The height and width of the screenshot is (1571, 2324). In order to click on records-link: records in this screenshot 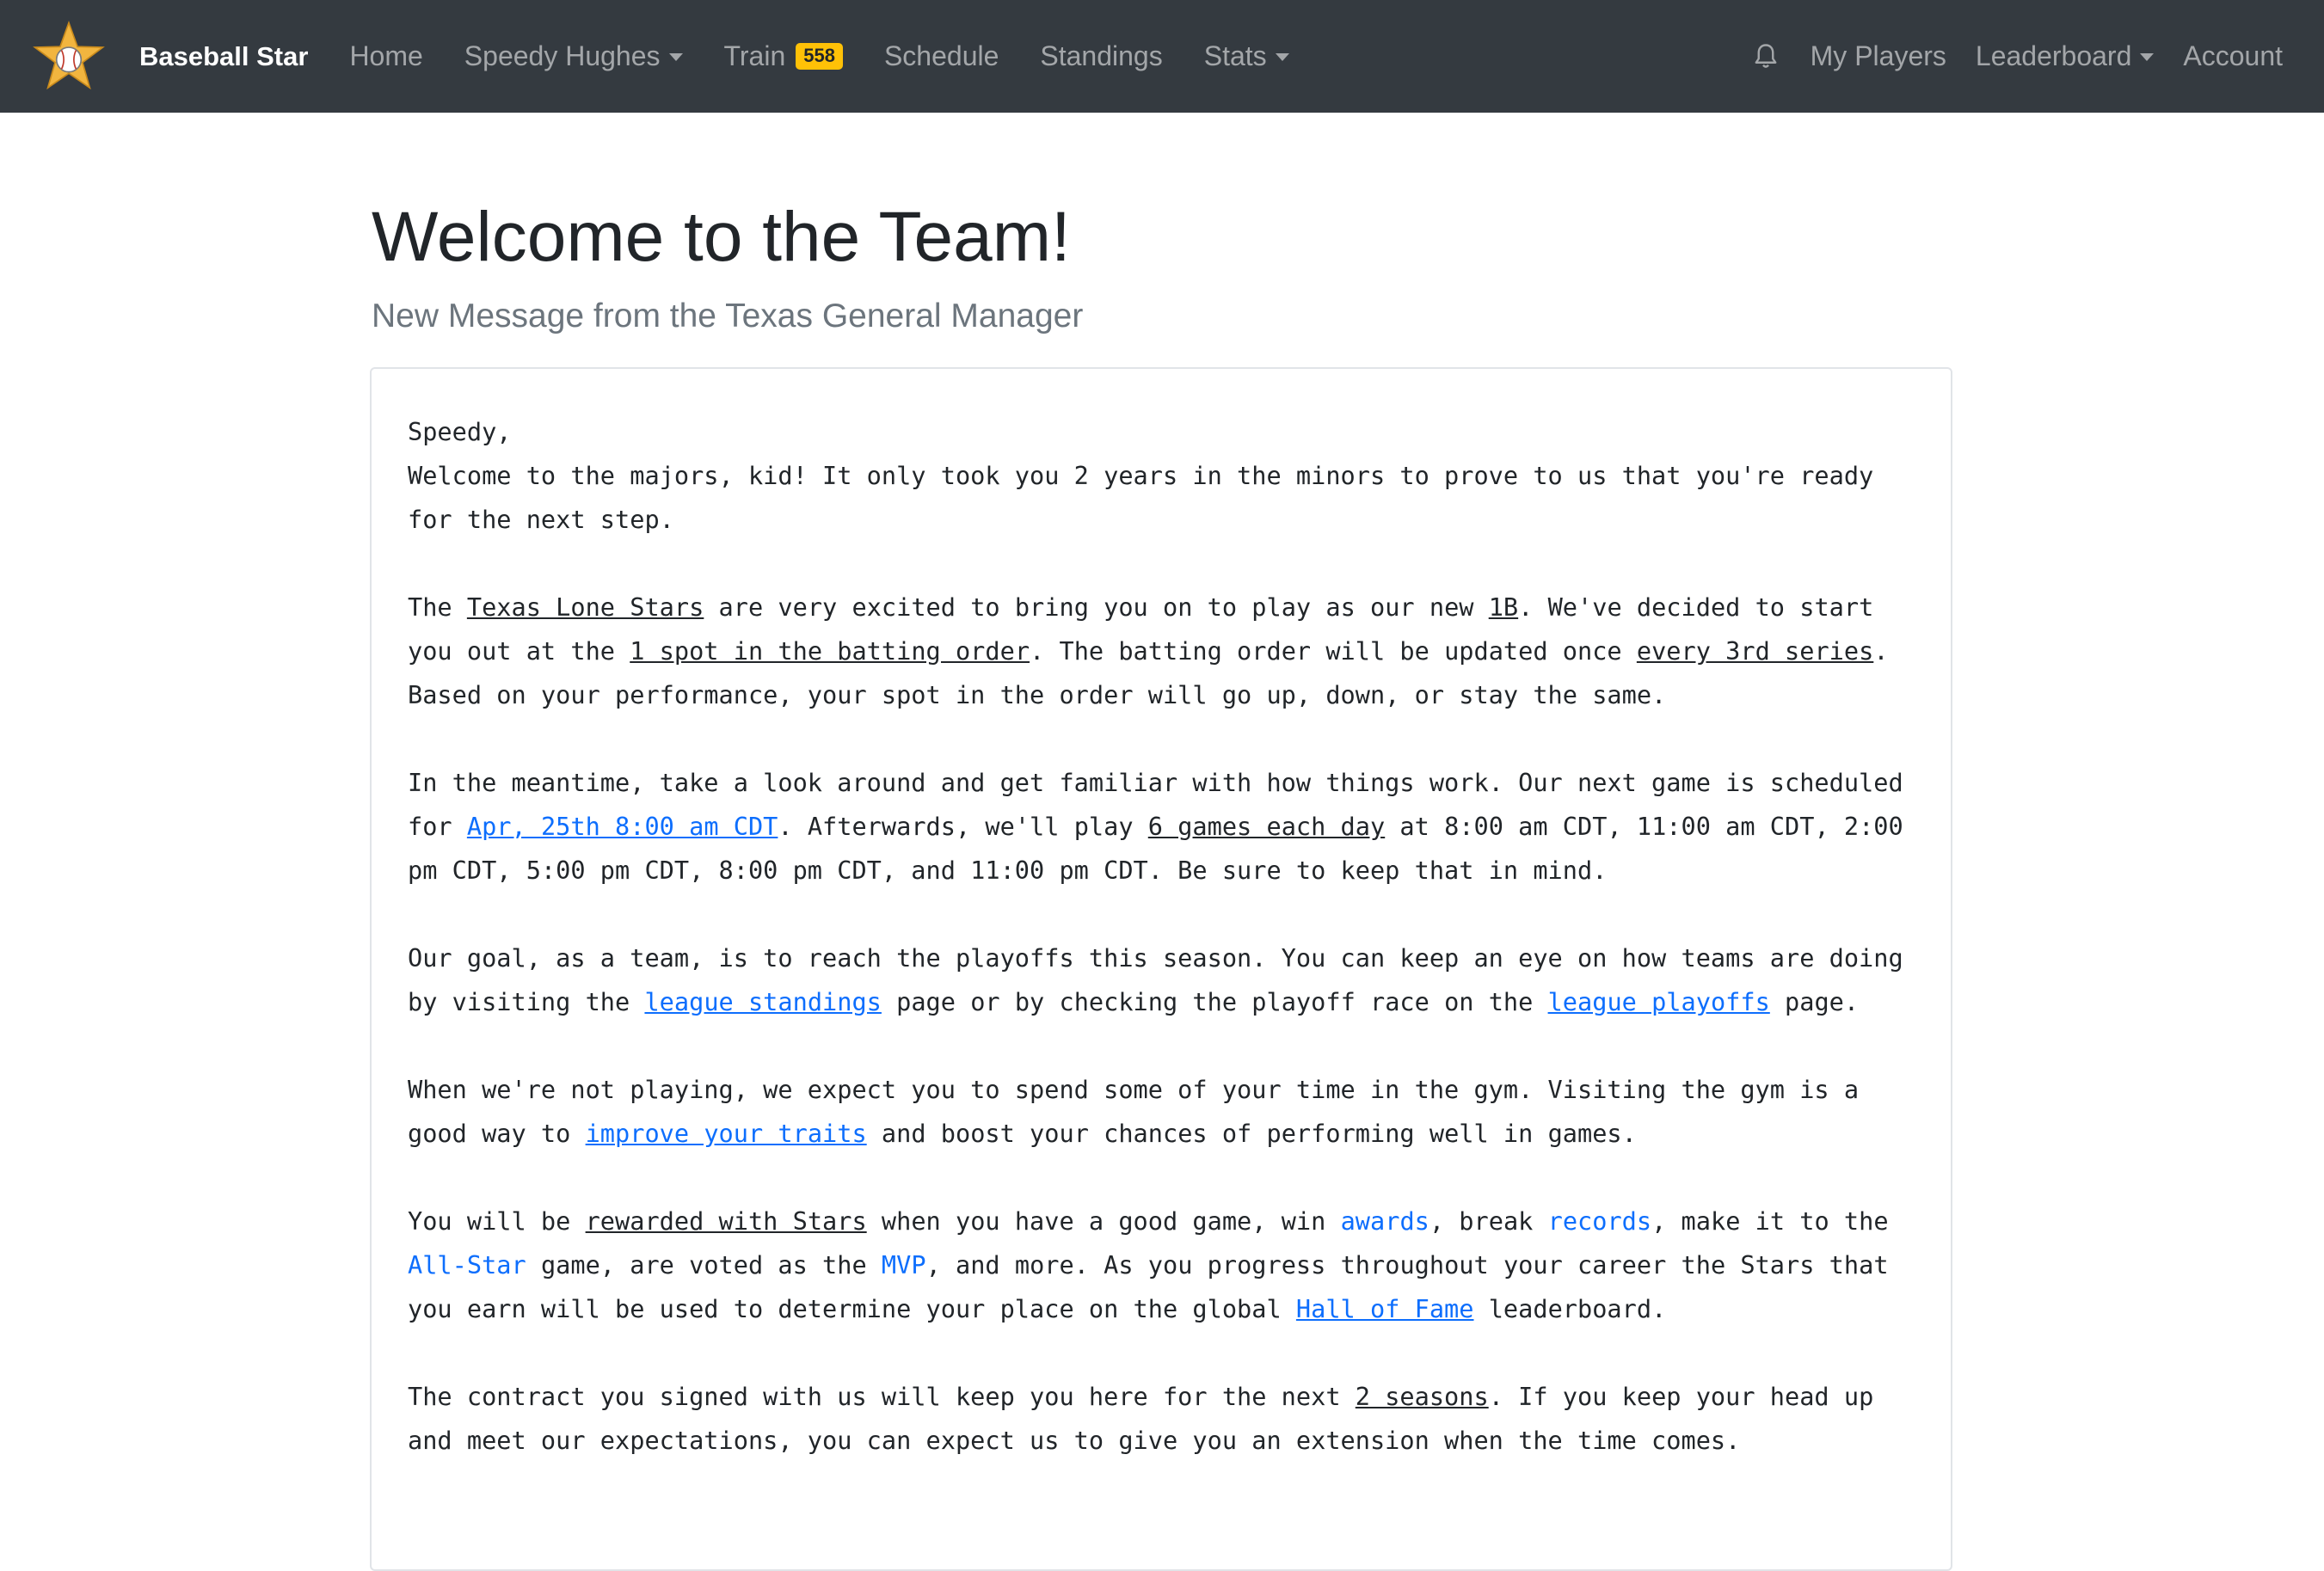, I will do `click(1600, 1221)`.